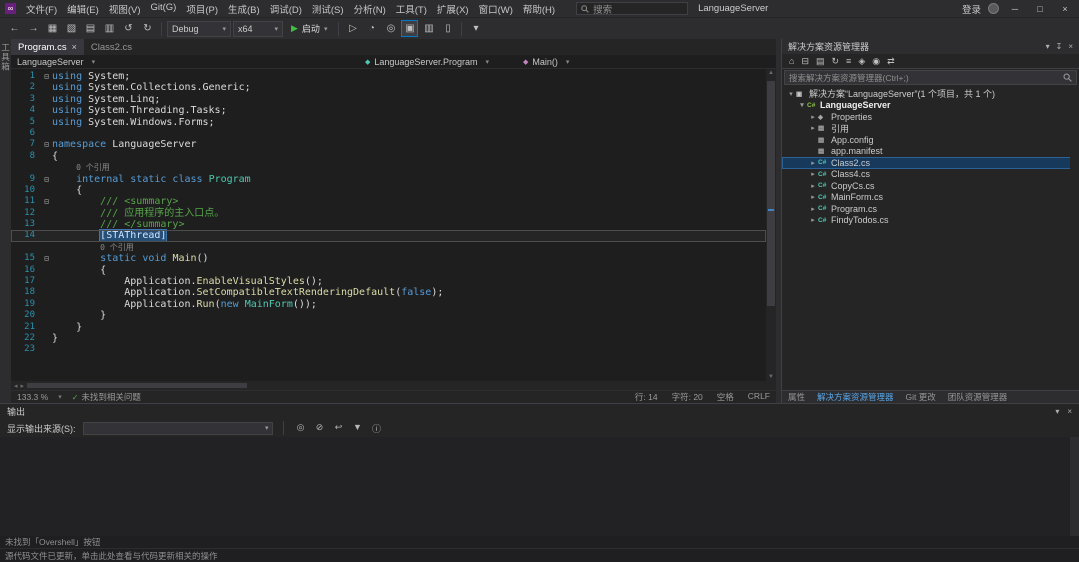 This screenshot has height=562, width=1079. Describe the element at coordinates (861, 61) in the screenshot. I see `properties-icon: ◈` at that location.